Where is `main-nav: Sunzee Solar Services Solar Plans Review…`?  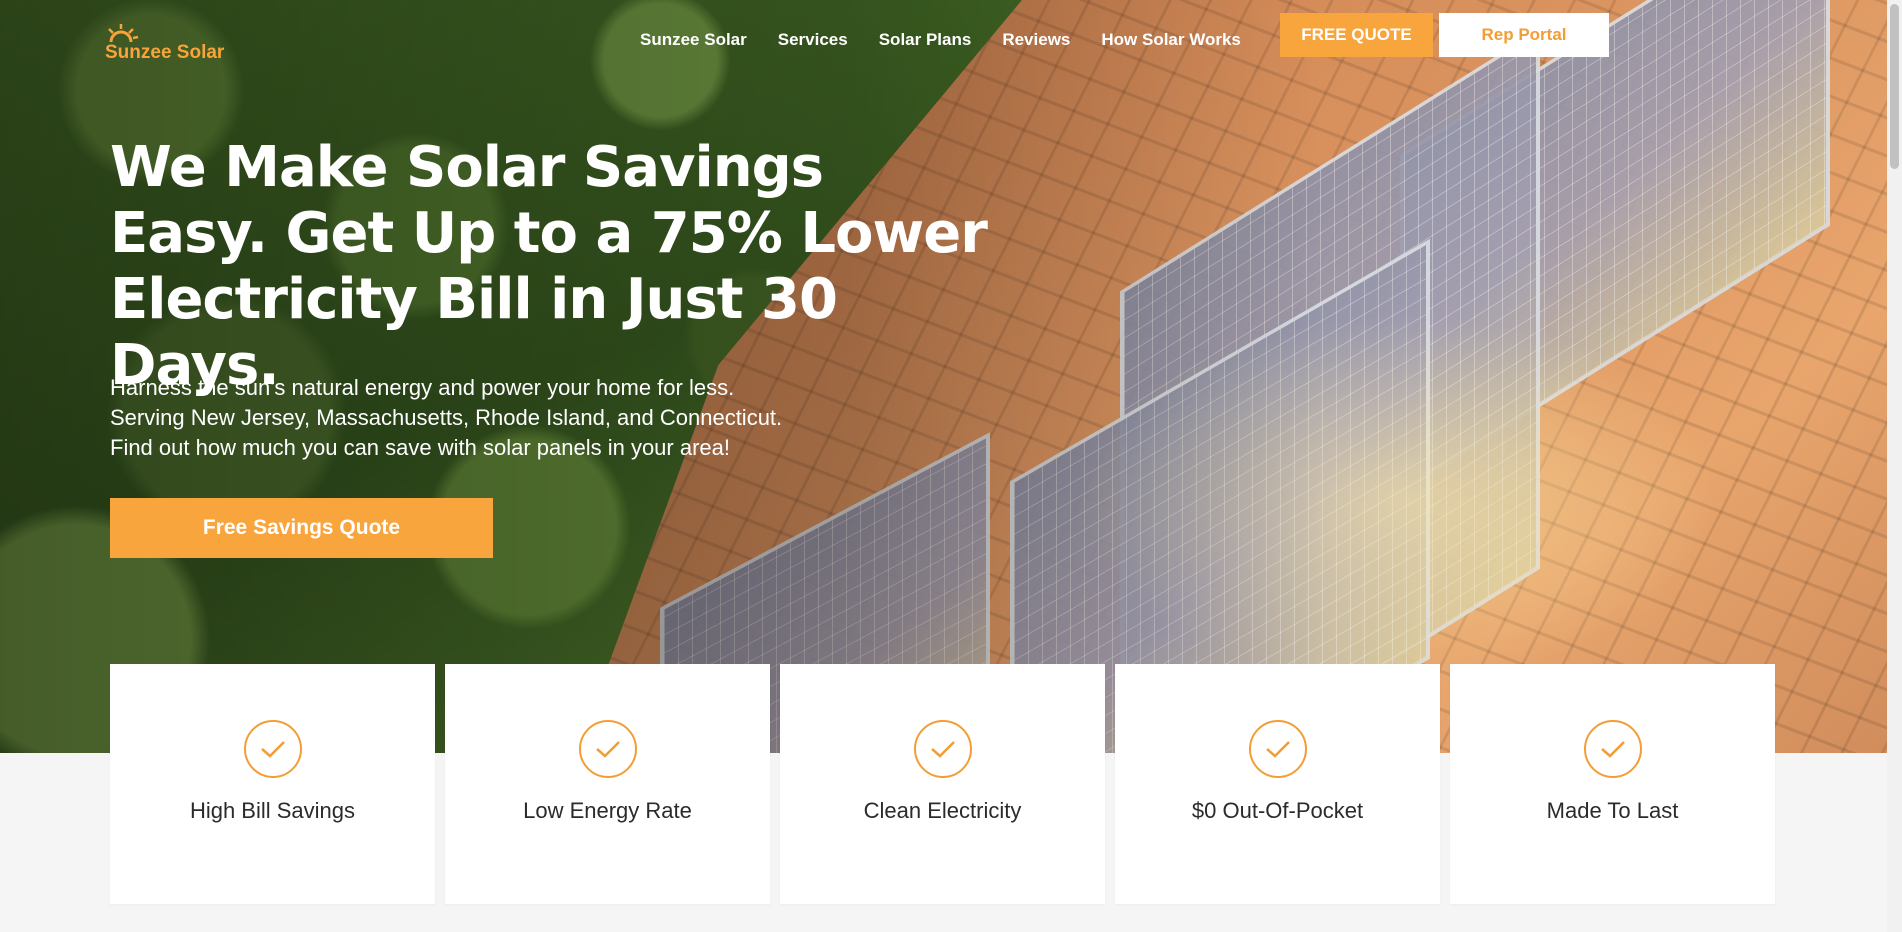
main-nav: Sunzee Solar Services Solar Plans Review… is located at coordinates (940, 40).